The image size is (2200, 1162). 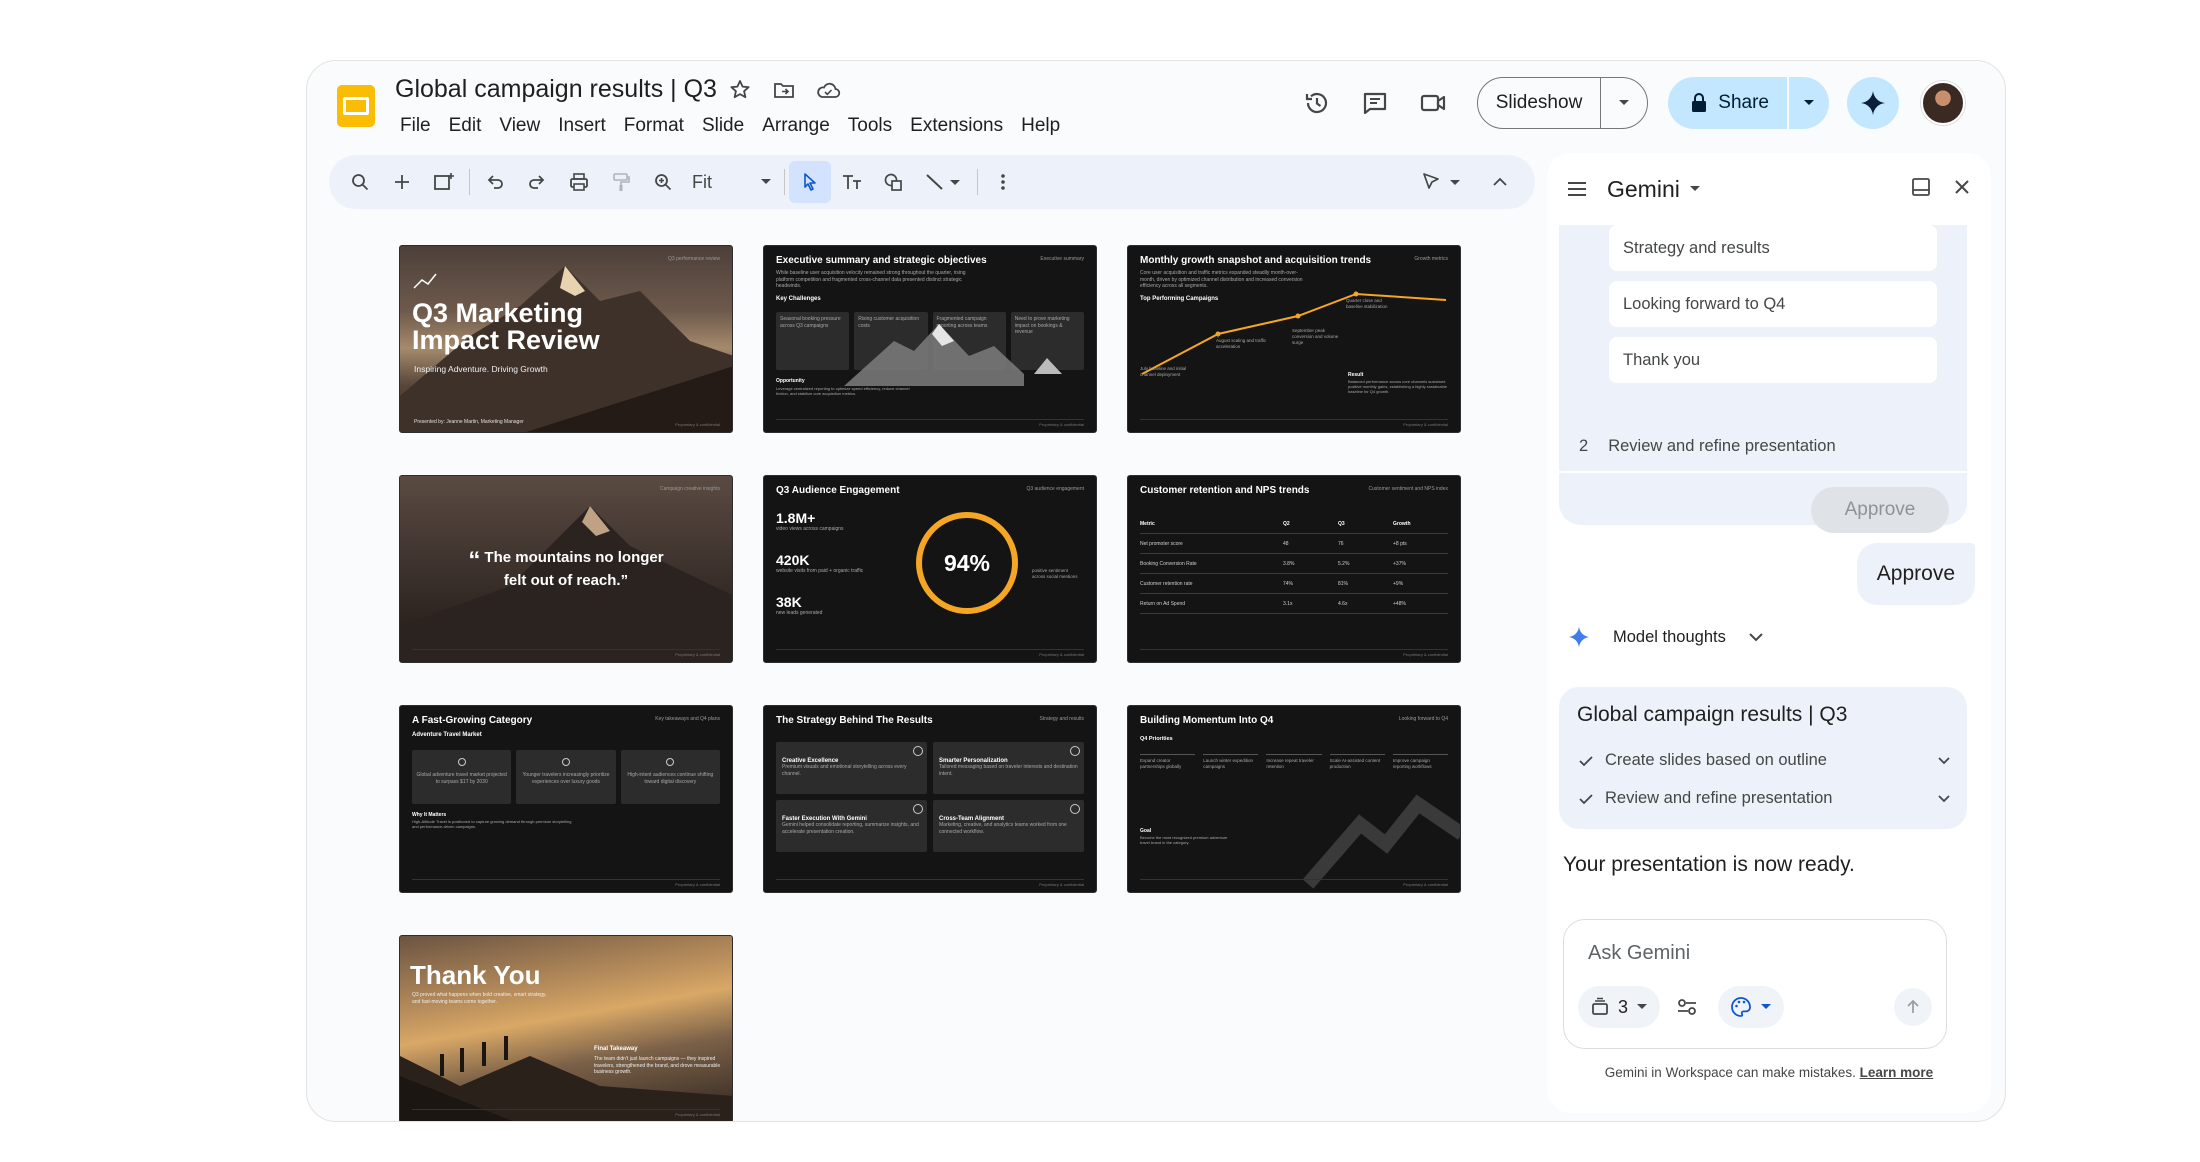 What do you see at coordinates (1687, 1007) in the screenshot?
I see `tune-settings-icon` at bounding box center [1687, 1007].